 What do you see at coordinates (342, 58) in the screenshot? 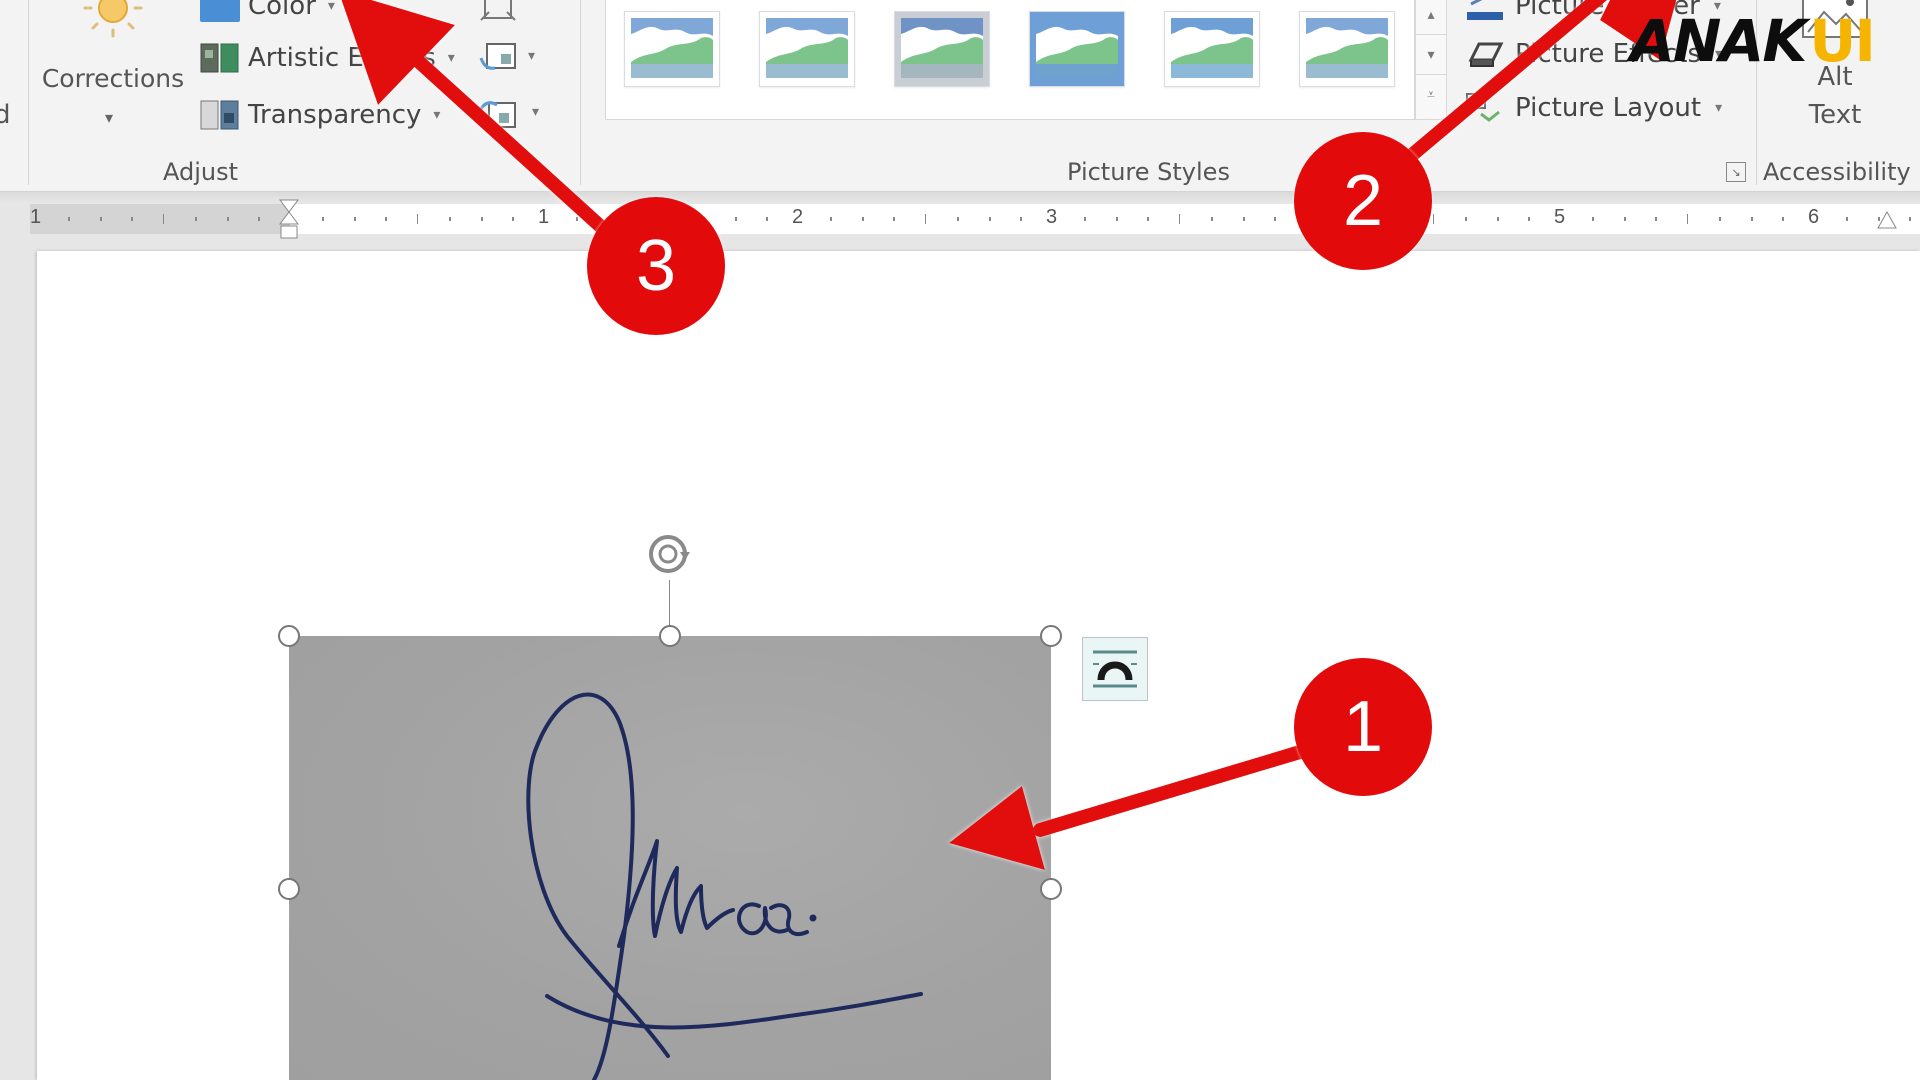
I see `artistic-effects-label: Artistic Effects` at bounding box center [342, 58].